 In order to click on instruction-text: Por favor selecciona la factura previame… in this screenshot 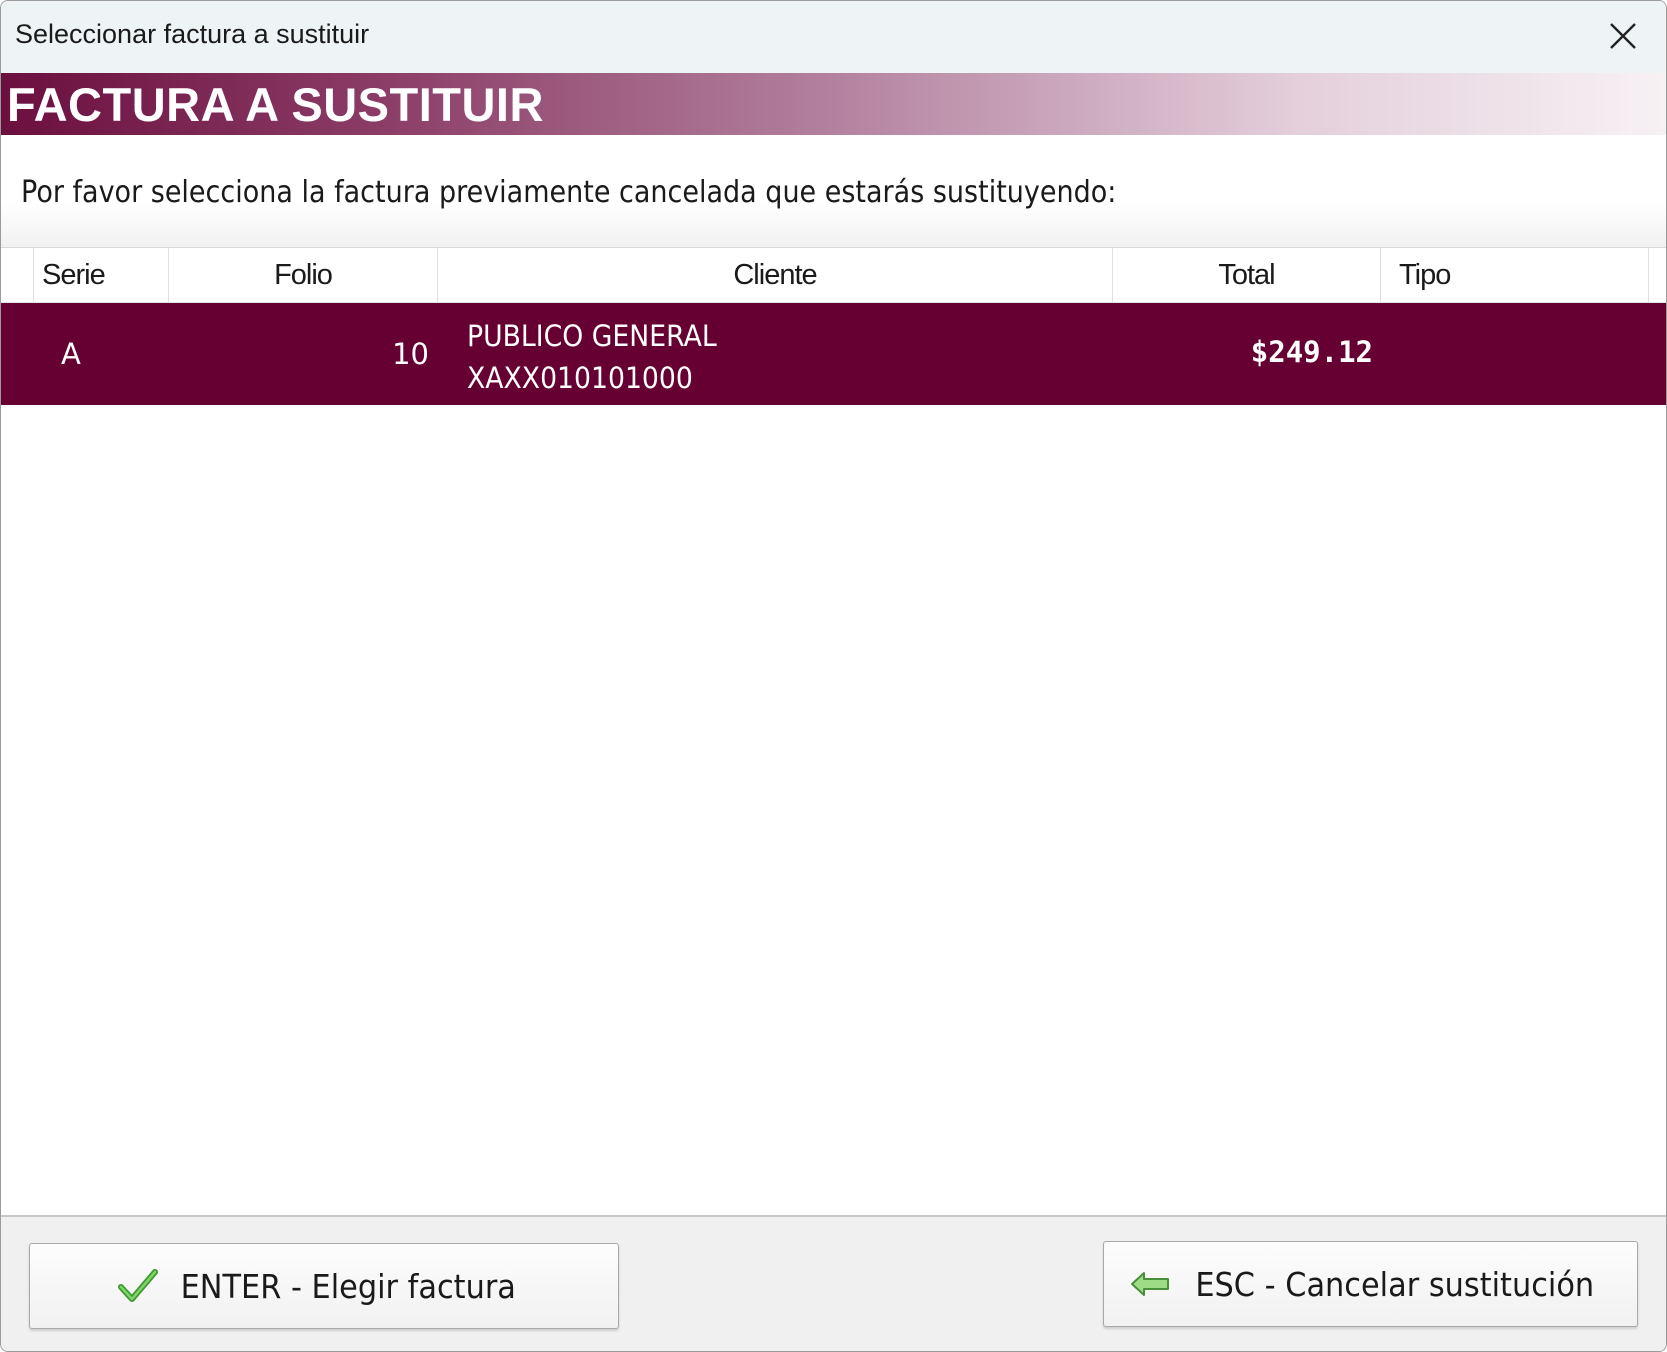, I will do `click(569, 192)`.